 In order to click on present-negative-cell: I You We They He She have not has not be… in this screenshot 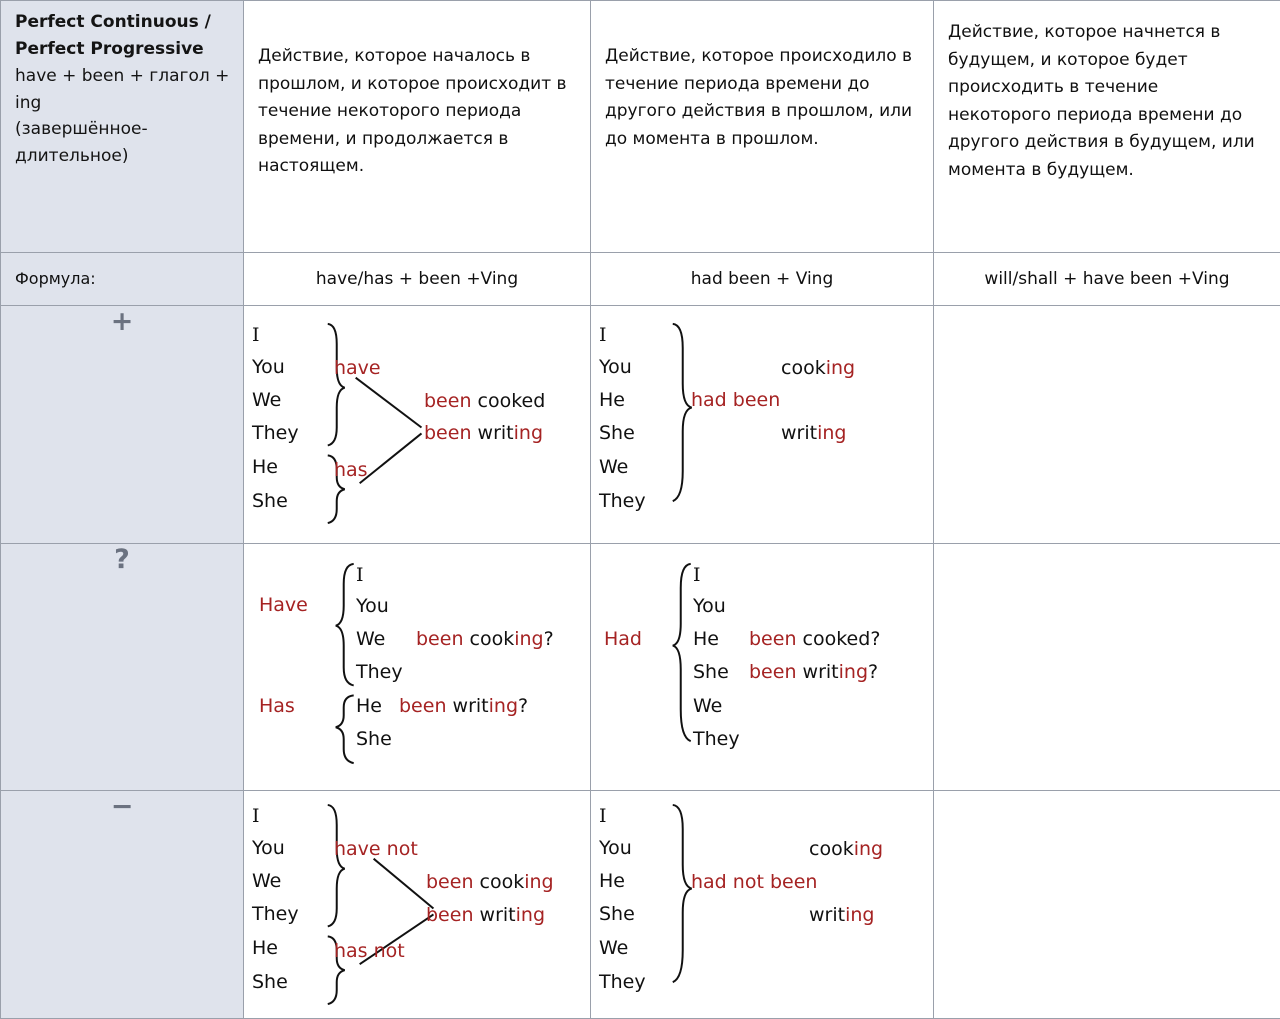, I will do `click(417, 905)`.